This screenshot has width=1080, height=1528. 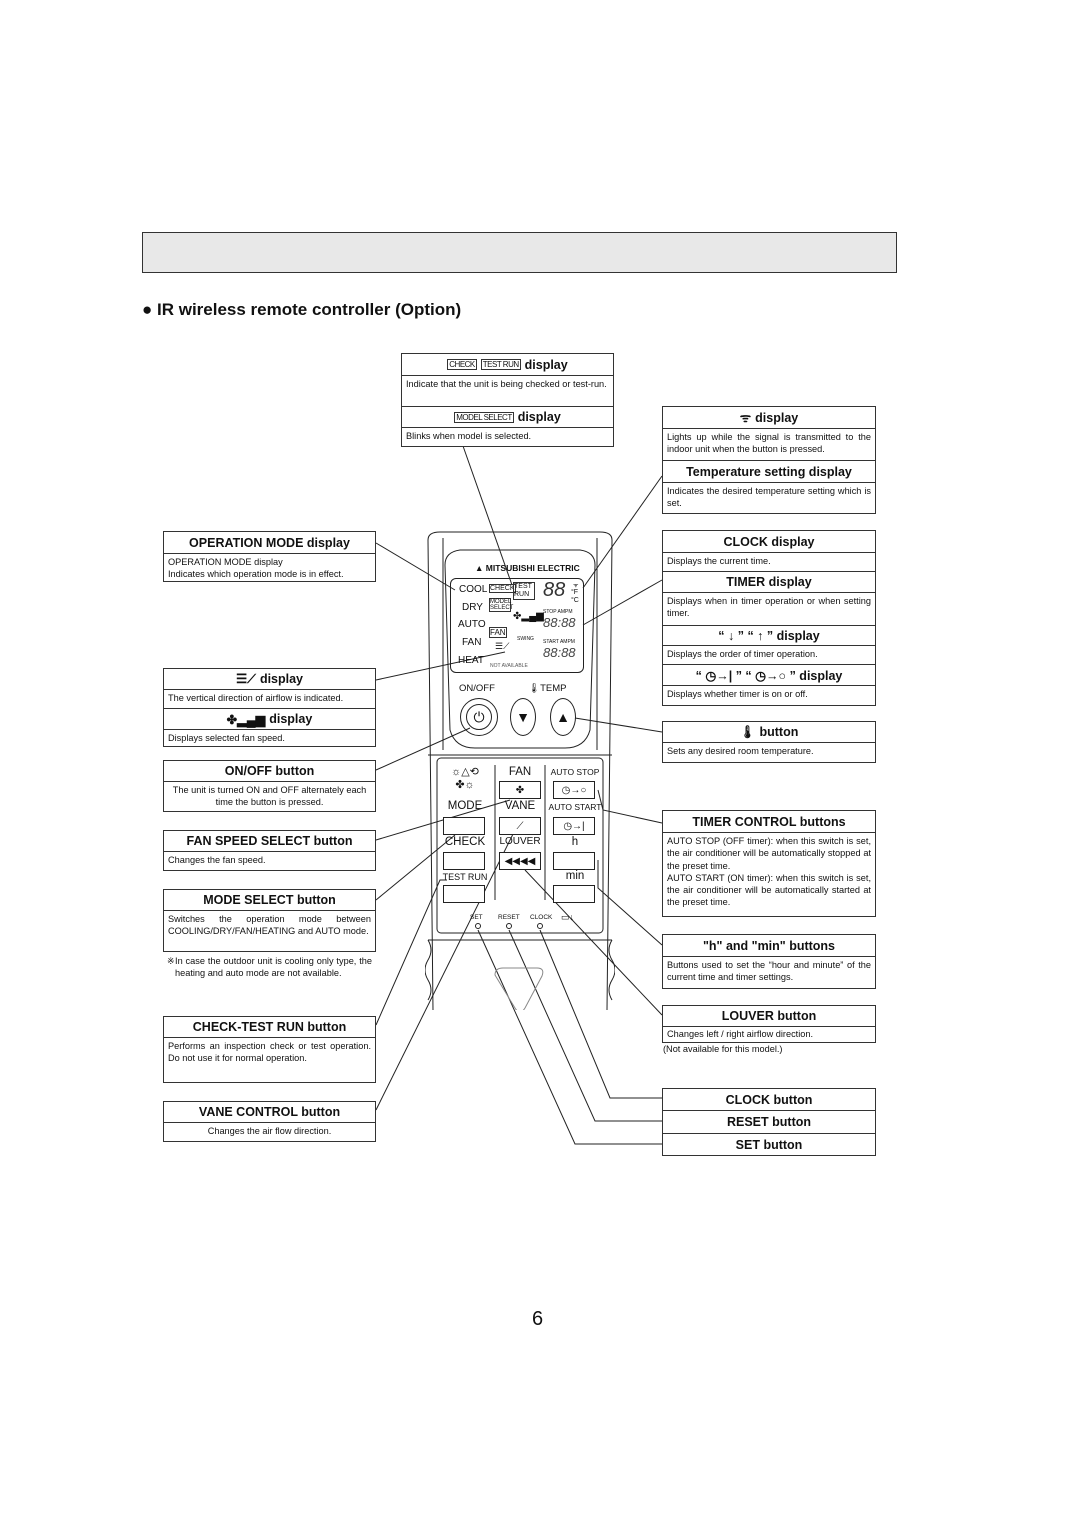 I want to click on vane-button: ⟋, so click(x=520, y=826).